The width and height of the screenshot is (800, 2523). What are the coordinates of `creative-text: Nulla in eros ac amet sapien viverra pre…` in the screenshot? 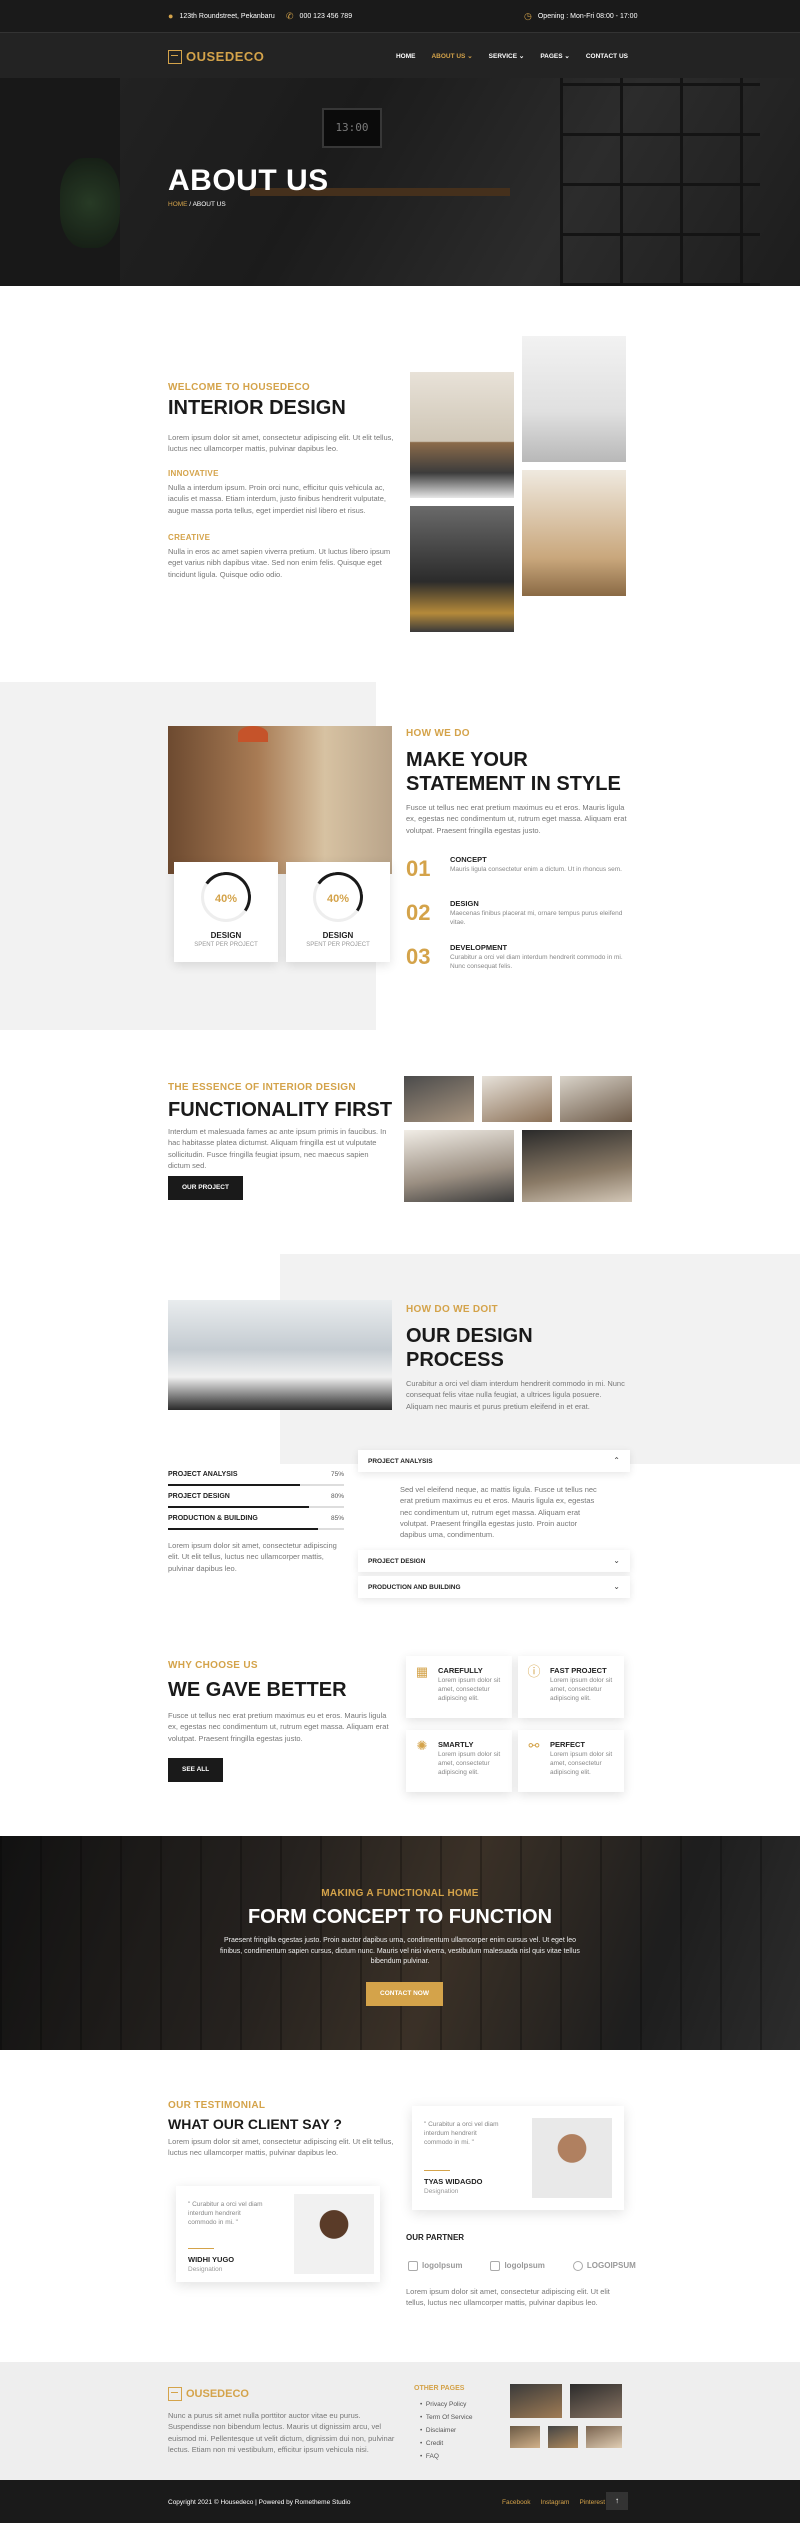 It's located at (279, 563).